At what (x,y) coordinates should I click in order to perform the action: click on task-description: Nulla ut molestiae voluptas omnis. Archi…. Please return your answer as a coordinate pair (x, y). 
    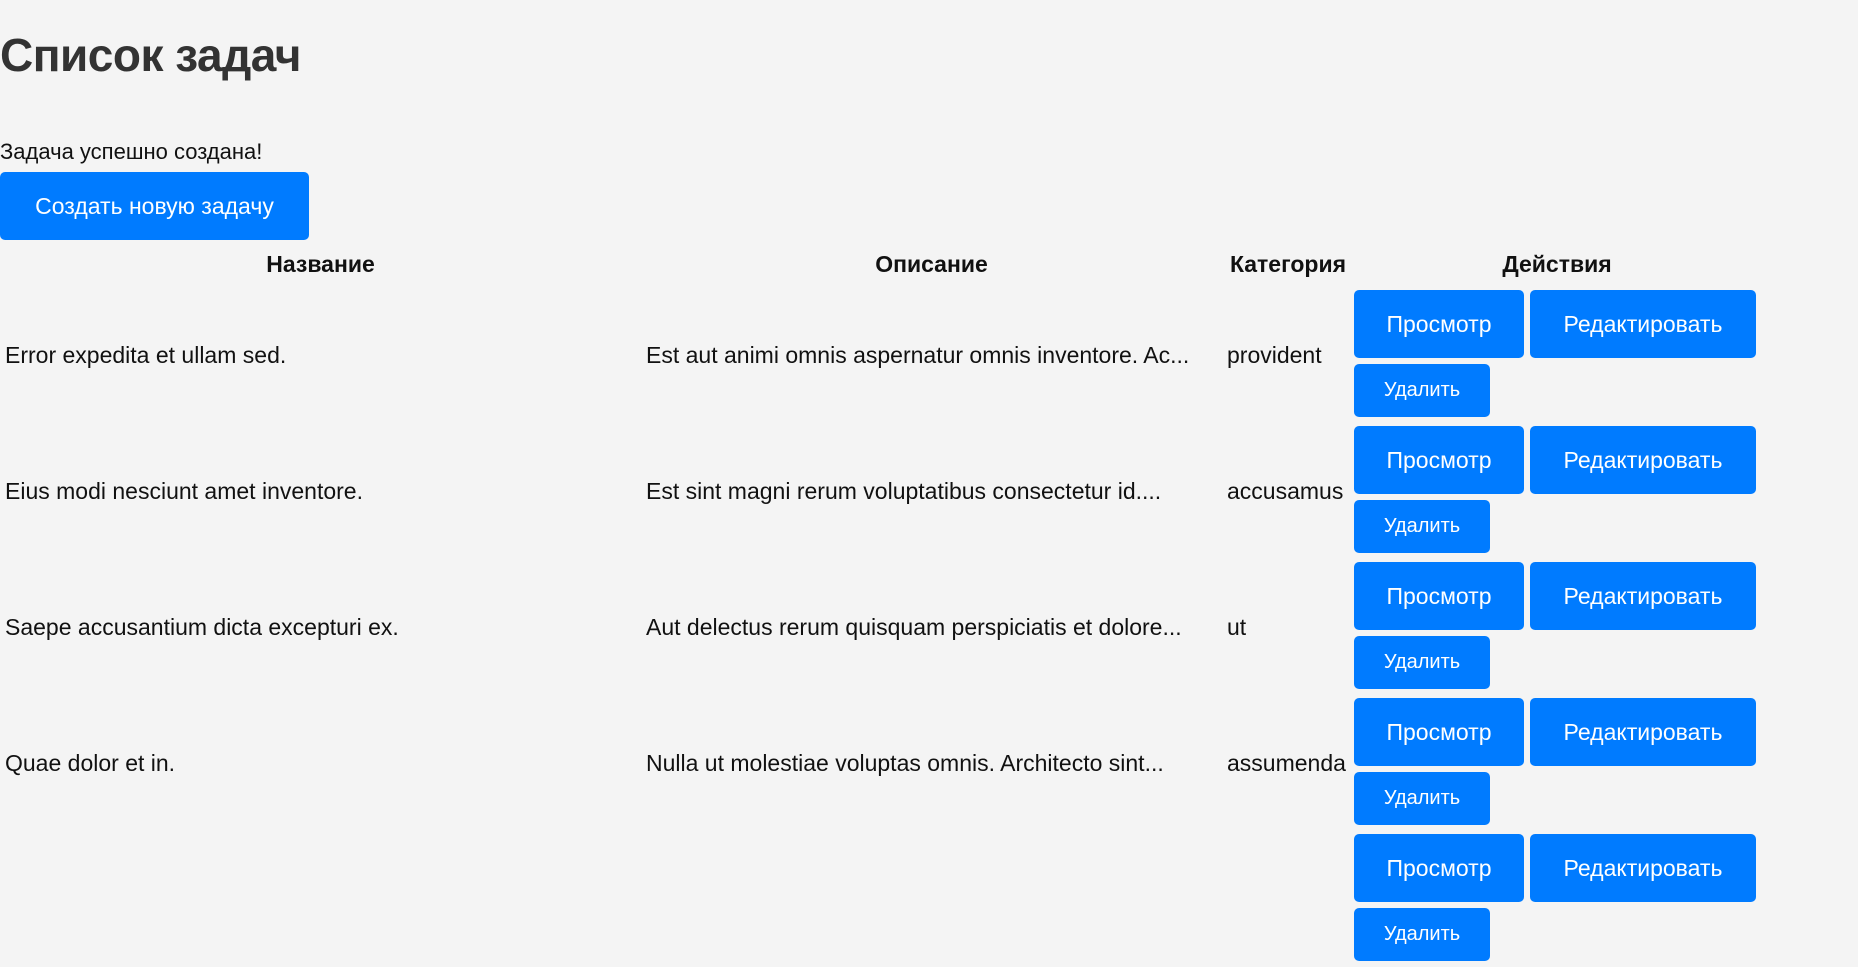
    Looking at the image, I should click on (905, 762).